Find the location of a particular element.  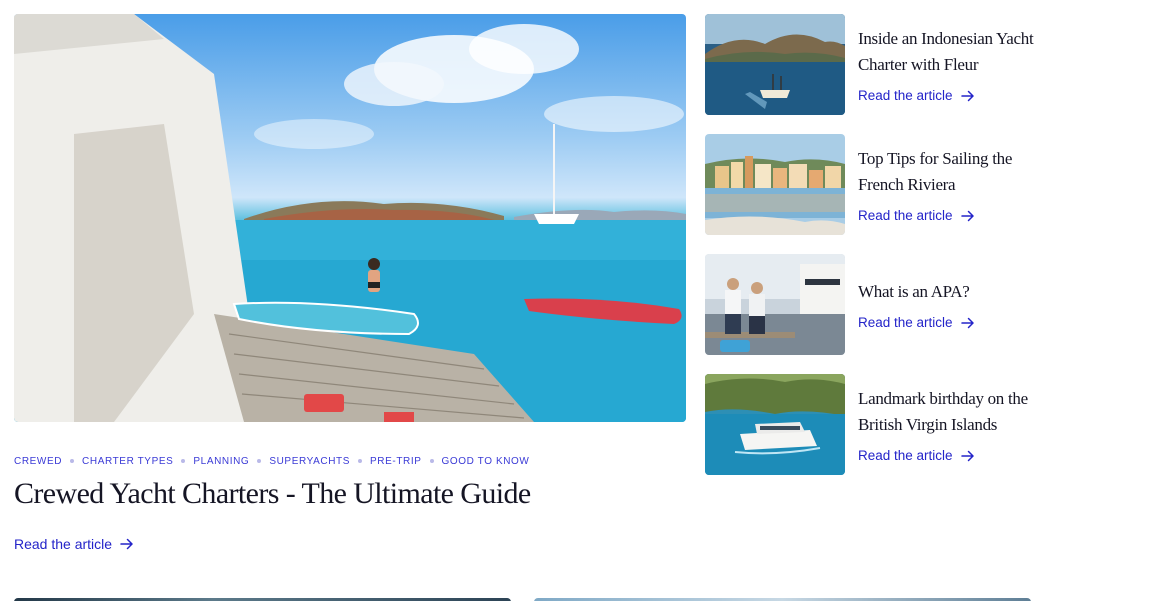

featured-read-article-link: Read the article is located at coordinates (74, 544).